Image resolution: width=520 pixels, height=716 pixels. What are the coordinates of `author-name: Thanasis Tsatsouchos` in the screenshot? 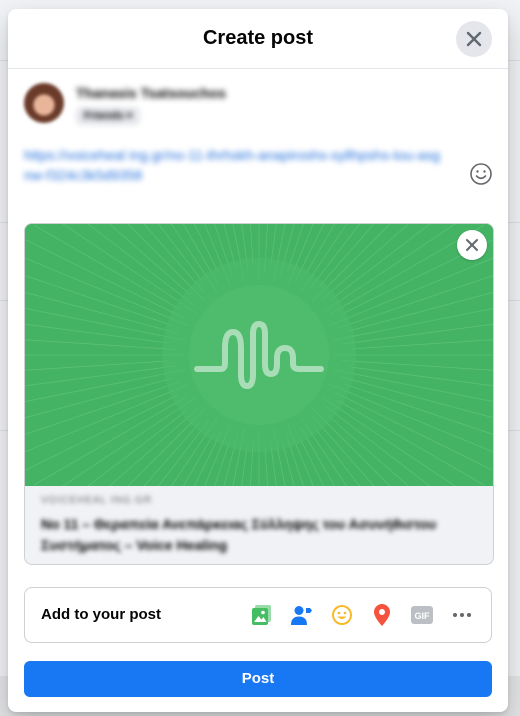 It's located at (151, 93).